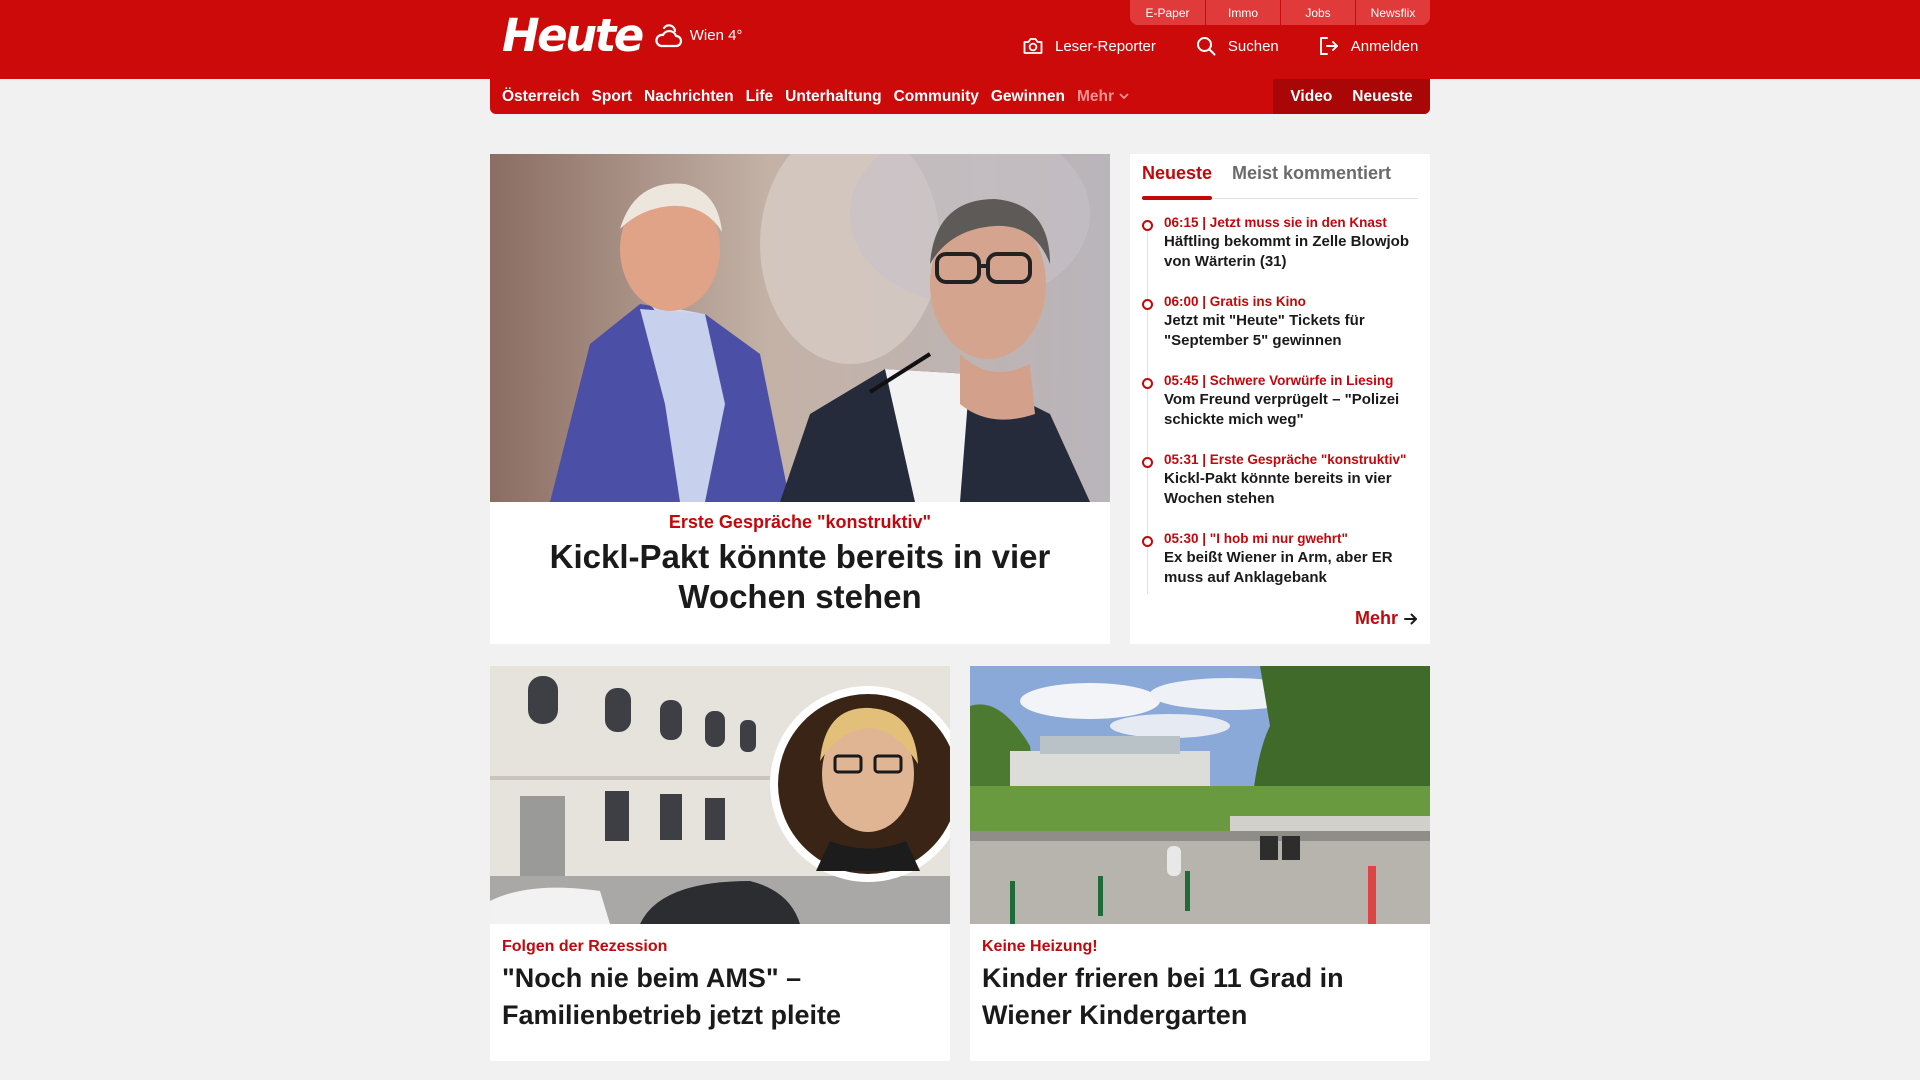 This screenshot has height=1080, width=1920. Describe the element at coordinates (936, 97) in the screenshot. I see `nav-item-community: Community` at that location.